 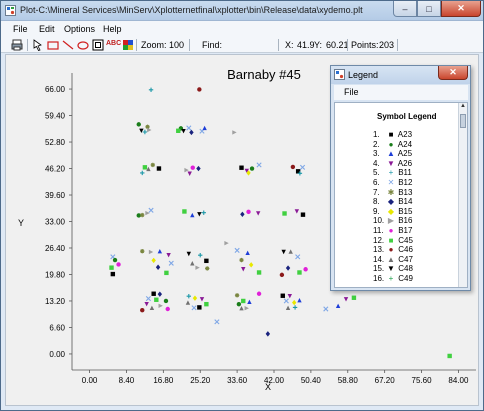 I want to click on pointer-tool-icon, so click(x=38, y=45).